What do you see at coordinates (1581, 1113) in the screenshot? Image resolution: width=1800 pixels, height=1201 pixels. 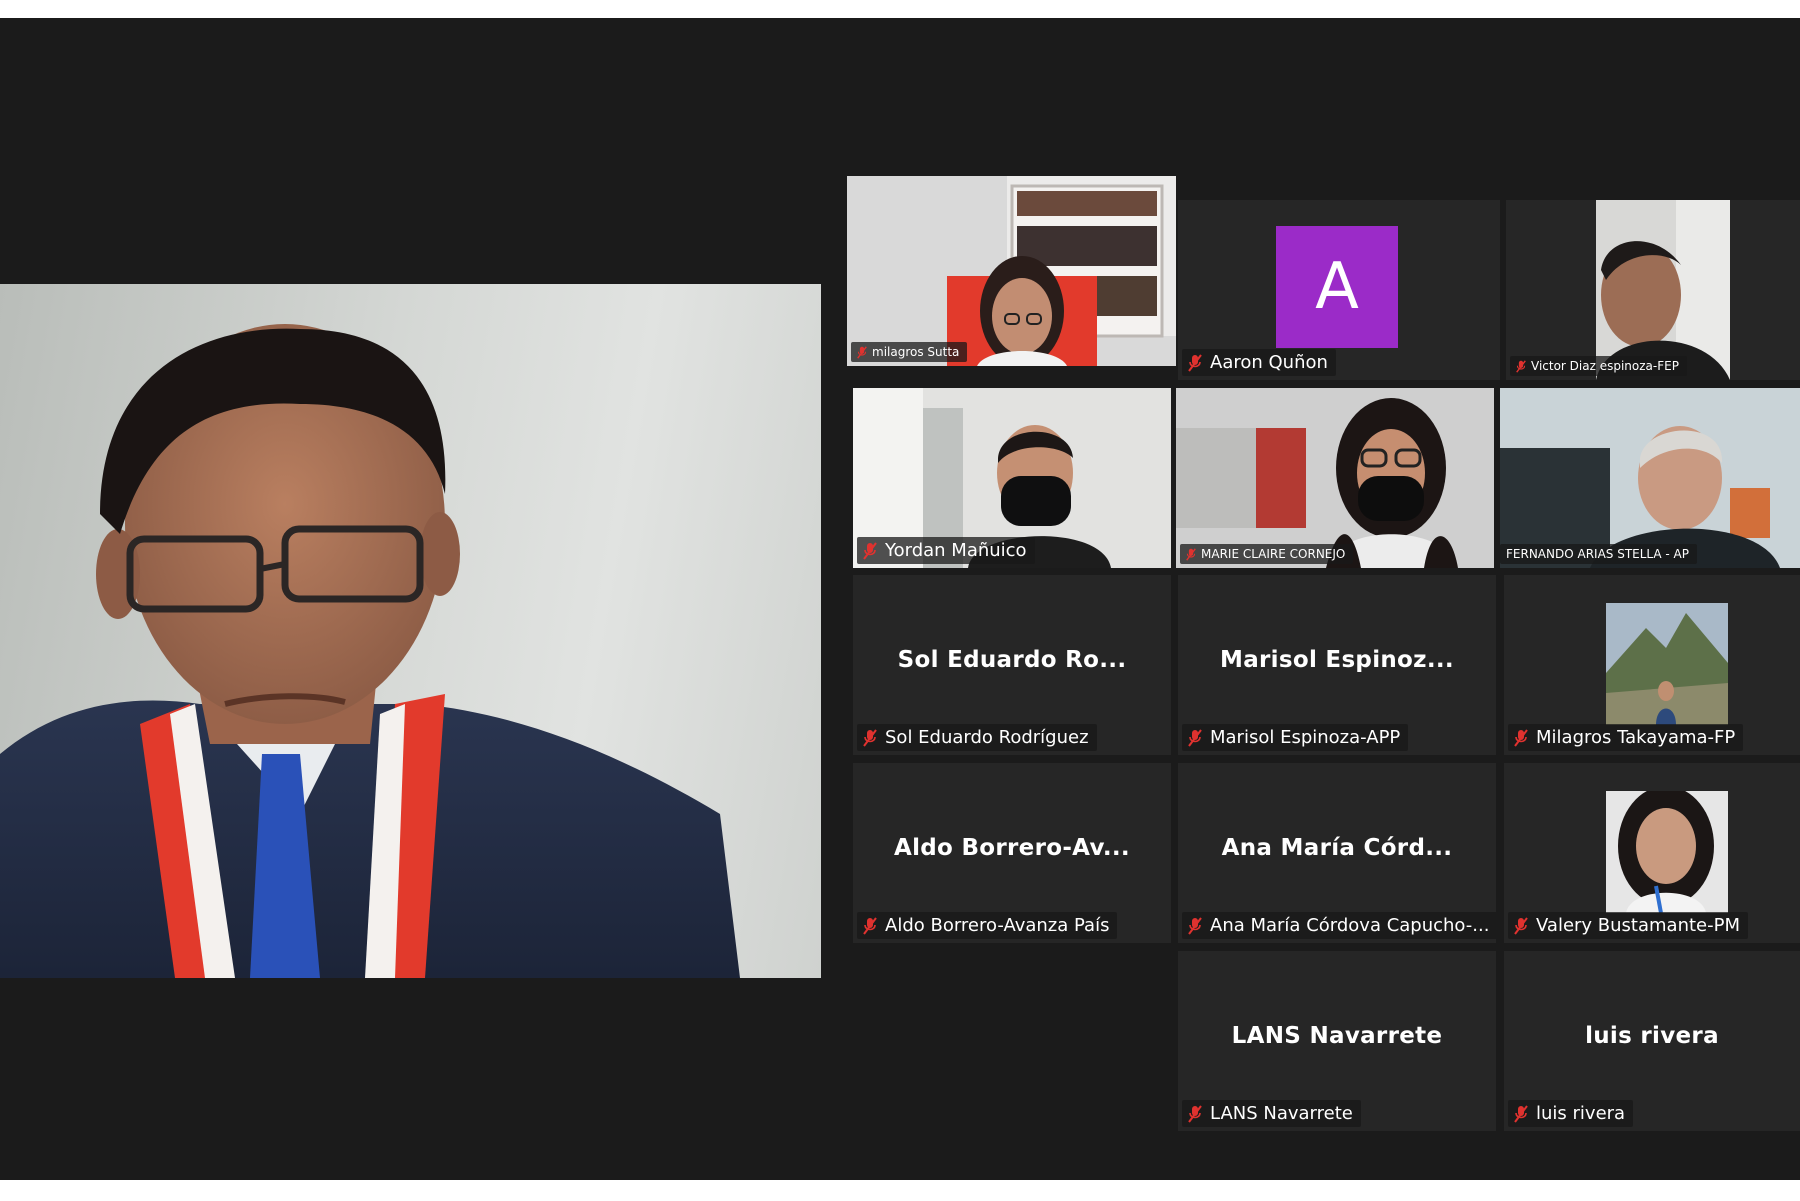 I see `participant-name: luis rivera` at bounding box center [1581, 1113].